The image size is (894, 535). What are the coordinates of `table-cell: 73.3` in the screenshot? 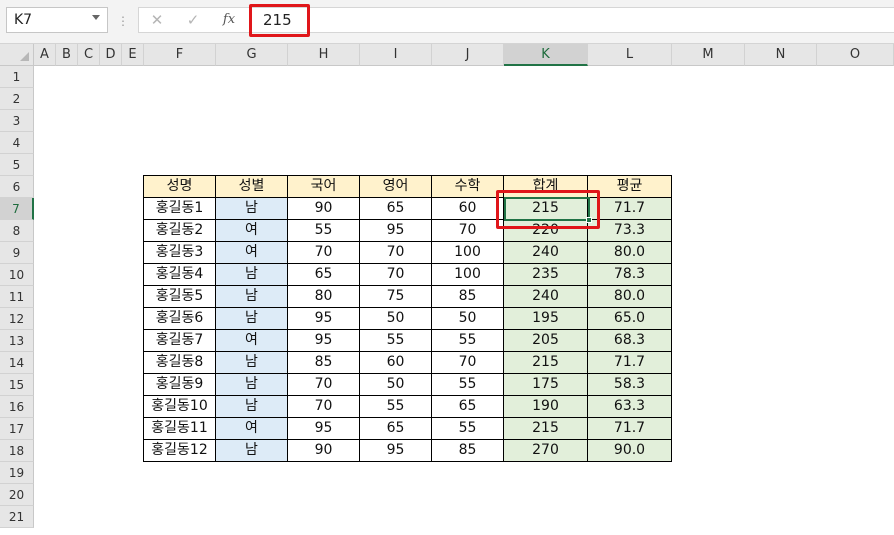 It's located at (630, 231).